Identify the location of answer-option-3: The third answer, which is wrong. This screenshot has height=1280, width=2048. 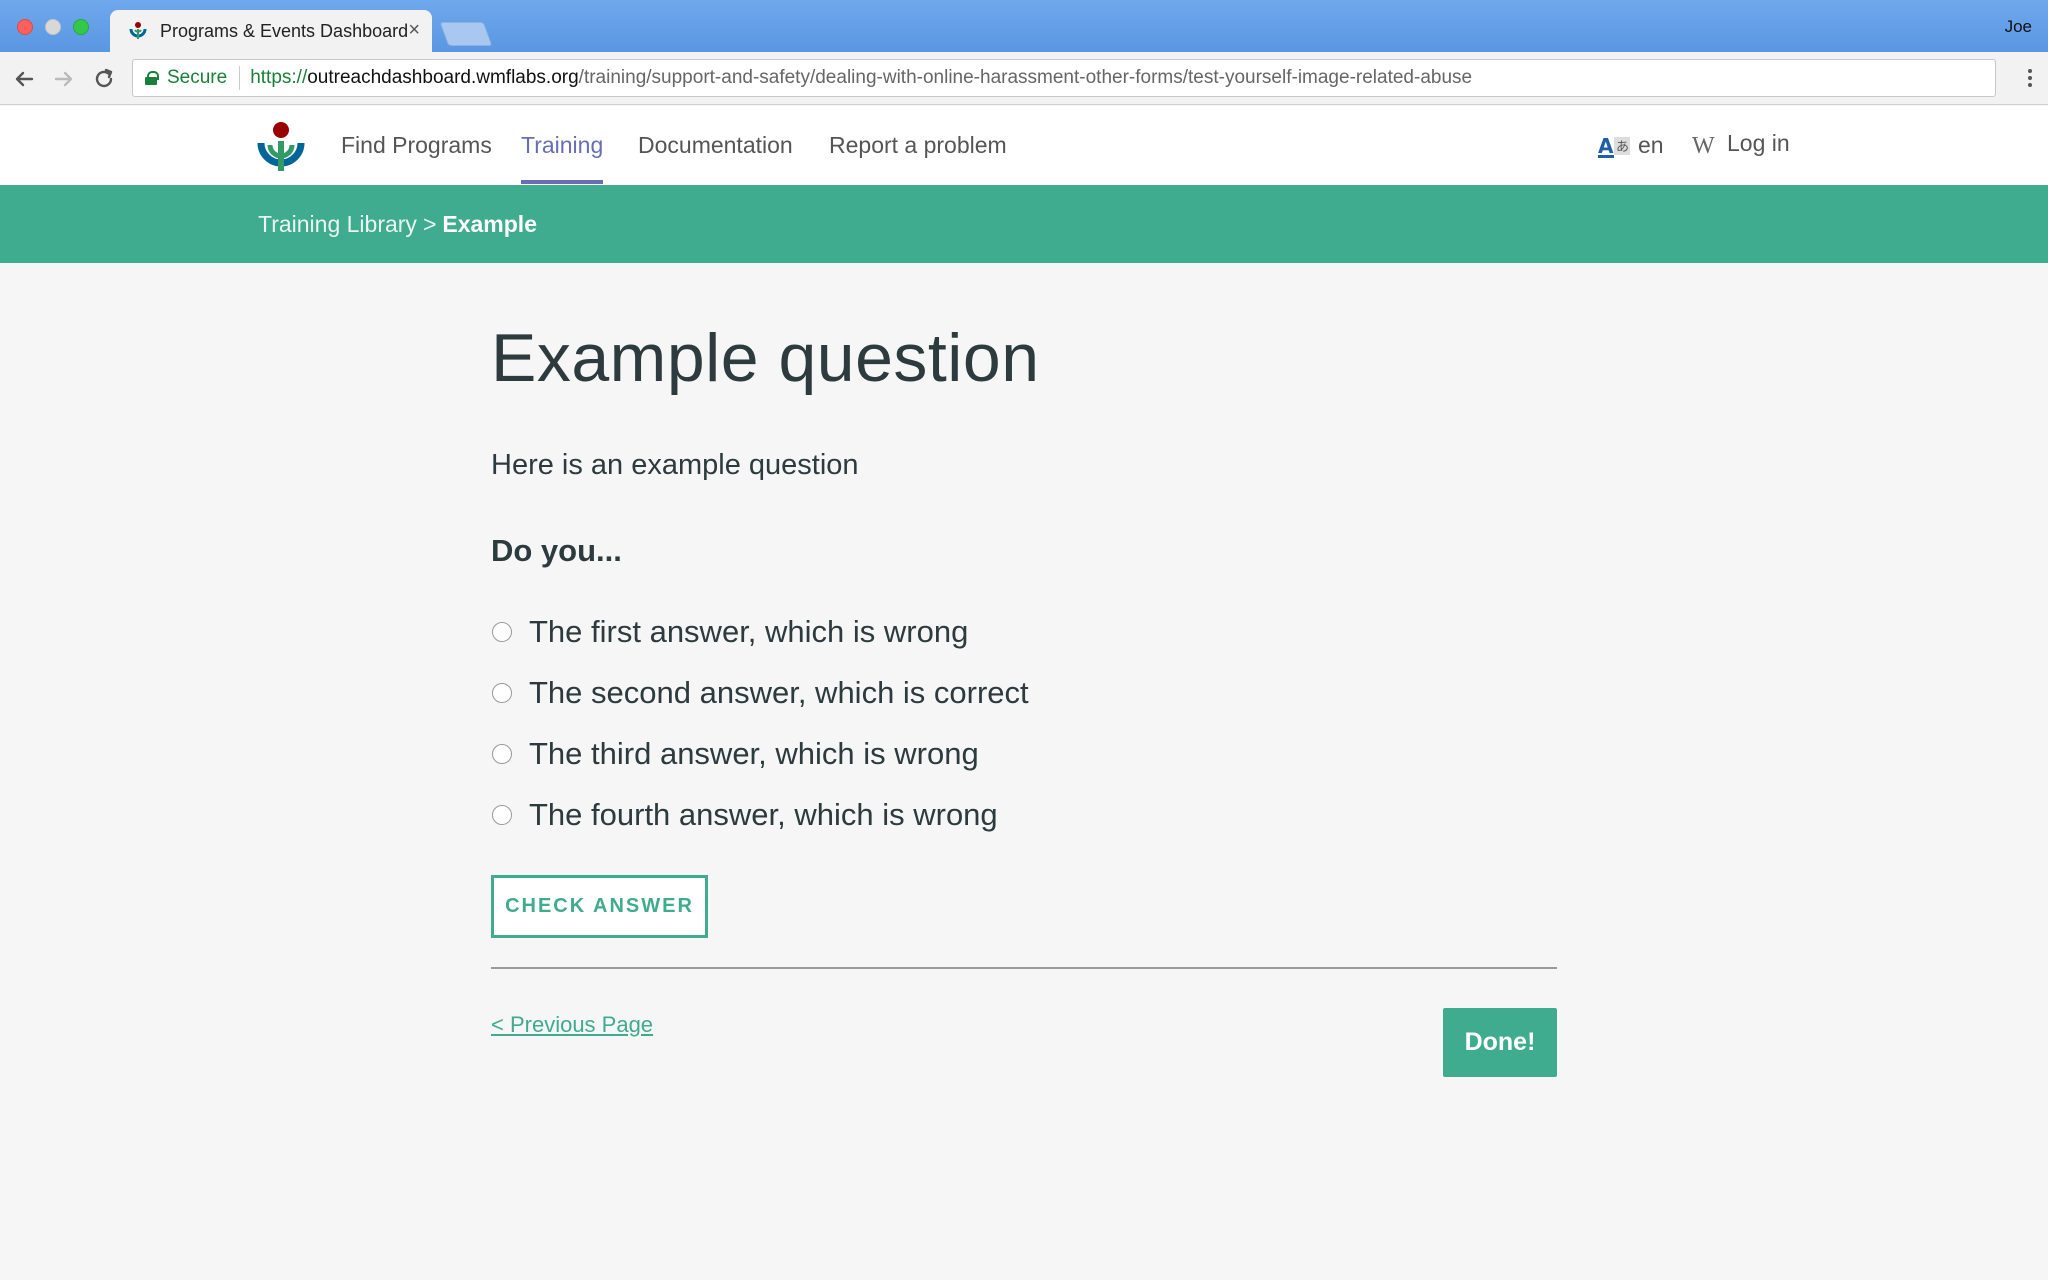
(760, 753).